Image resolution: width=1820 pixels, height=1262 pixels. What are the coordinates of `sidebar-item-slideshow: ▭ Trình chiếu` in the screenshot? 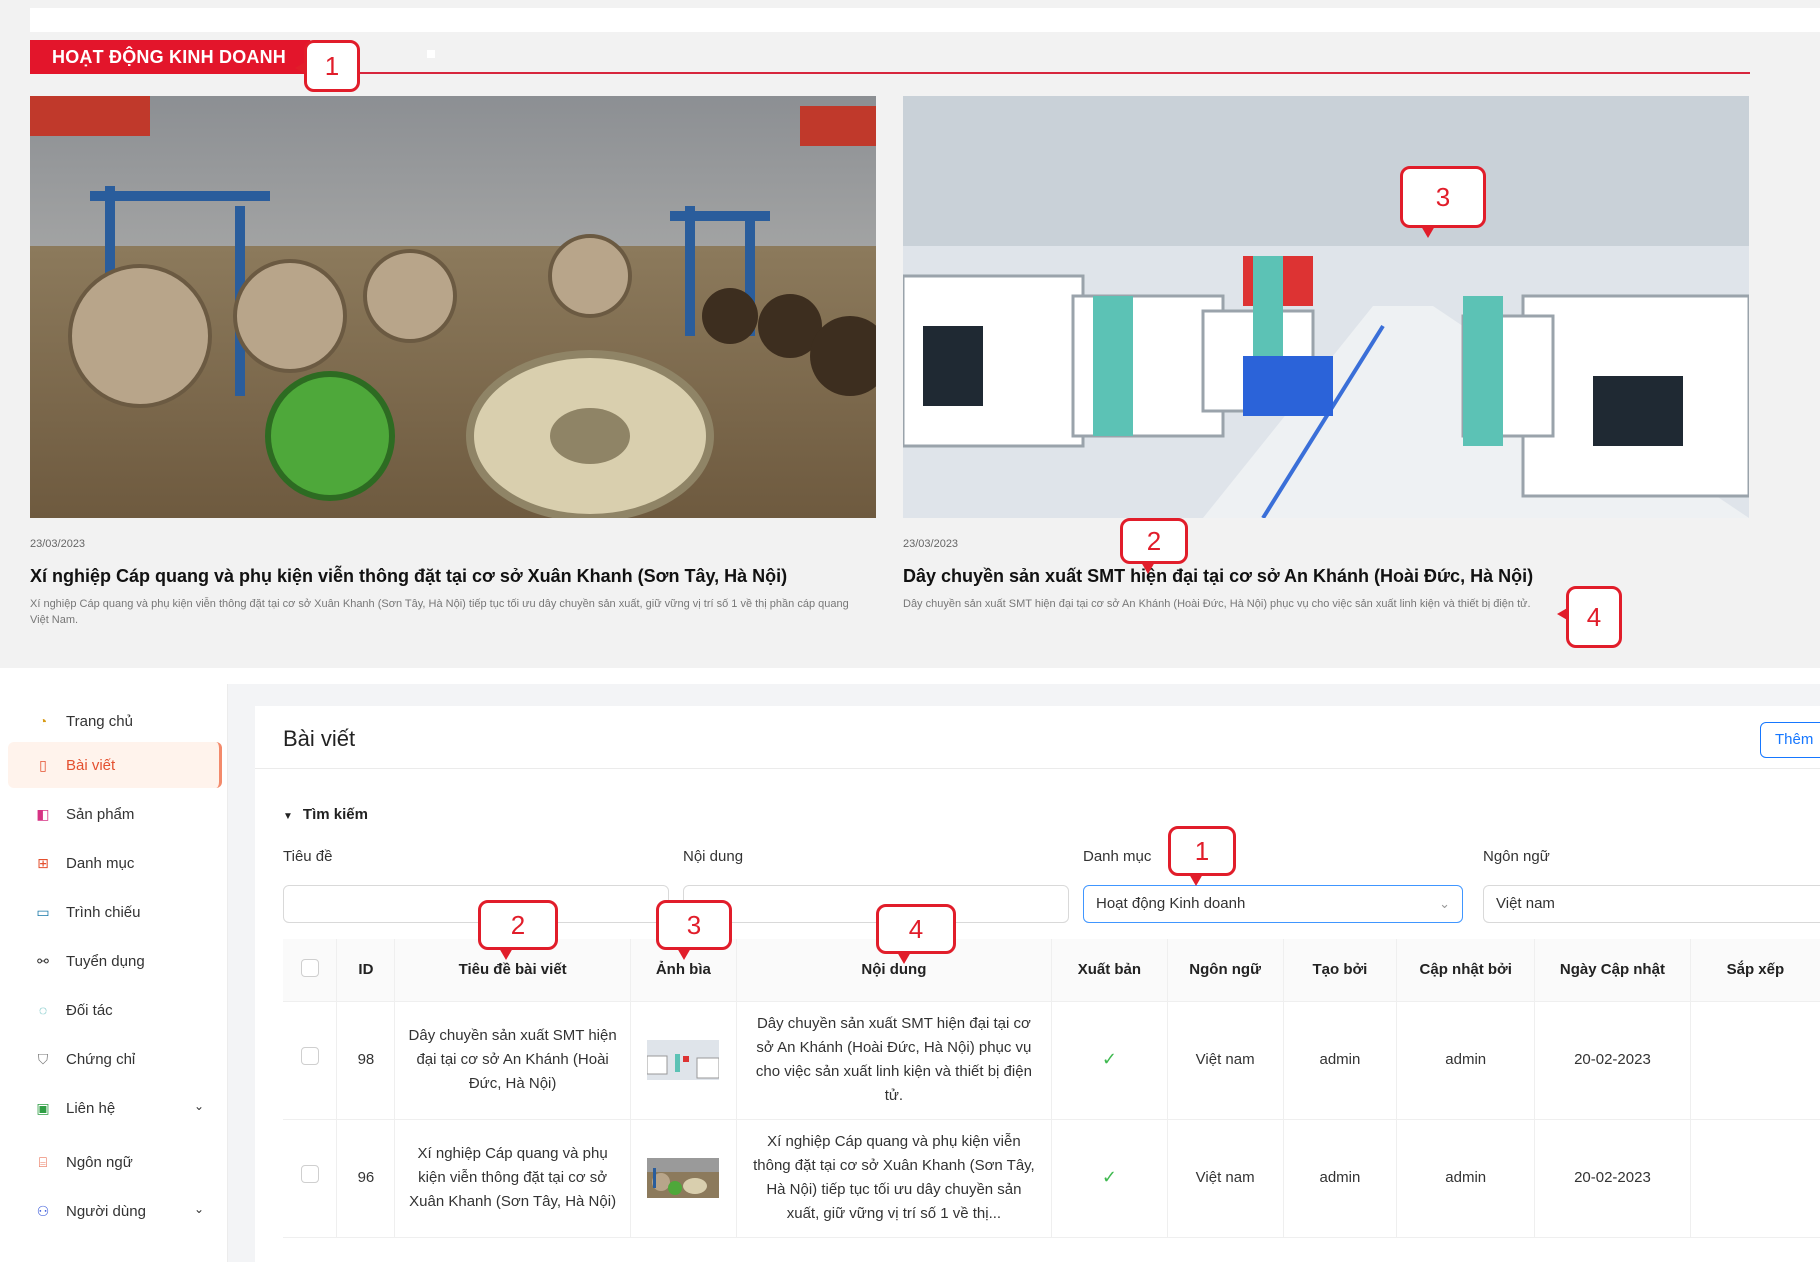 It's located at (115, 912).